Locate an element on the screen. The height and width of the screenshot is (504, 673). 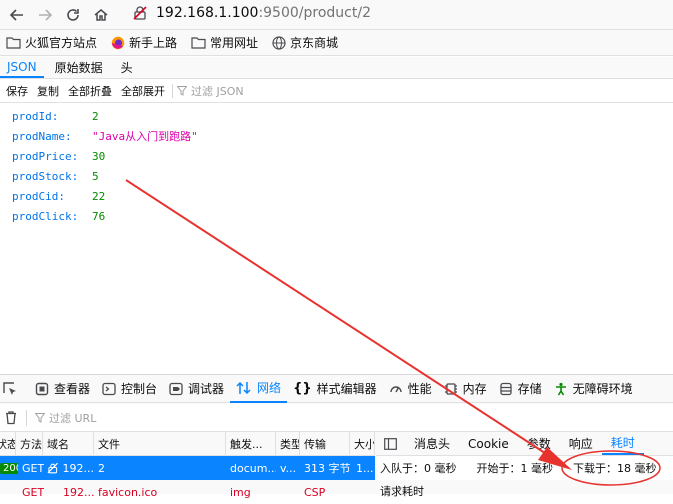
column-type: 类型 is located at coordinates (288, 444).